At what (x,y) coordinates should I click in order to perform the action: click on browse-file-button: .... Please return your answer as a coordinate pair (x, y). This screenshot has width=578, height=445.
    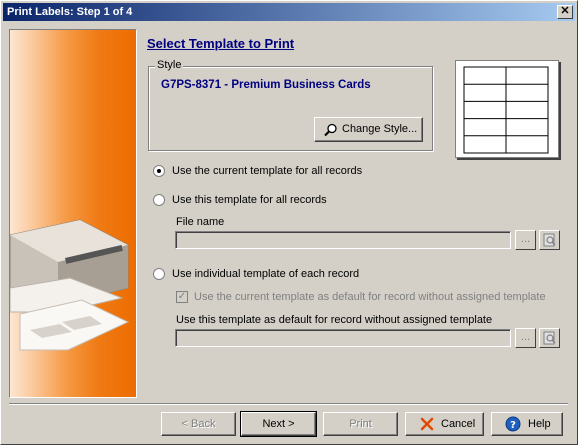
    Looking at the image, I should click on (525, 240).